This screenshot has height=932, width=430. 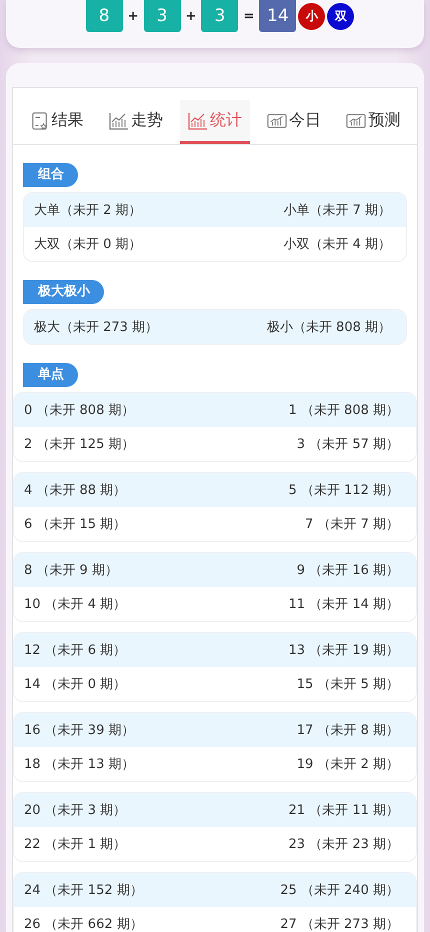 What do you see at coordinates (88, 210) in the screenshot?
I see `stat-text: 大单（未开 2 期）` at bounding box center [88, 210].